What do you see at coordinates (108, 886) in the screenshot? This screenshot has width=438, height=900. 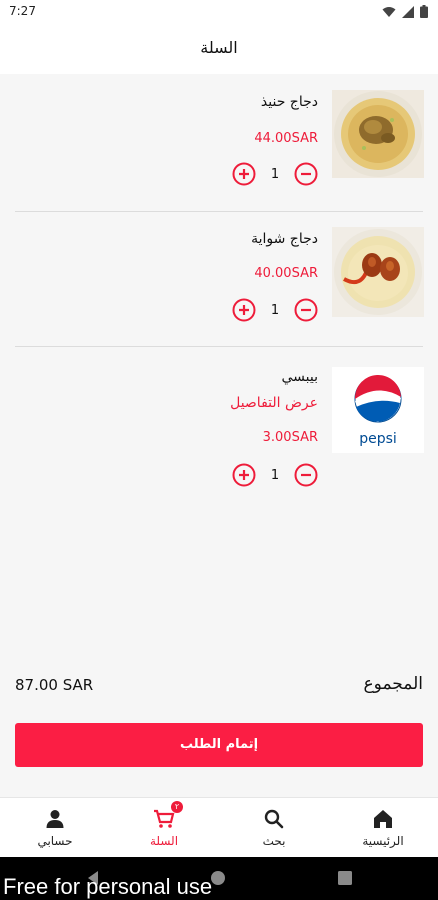 I see `watermark: Free for personal use` at bounding box center [108, 886].